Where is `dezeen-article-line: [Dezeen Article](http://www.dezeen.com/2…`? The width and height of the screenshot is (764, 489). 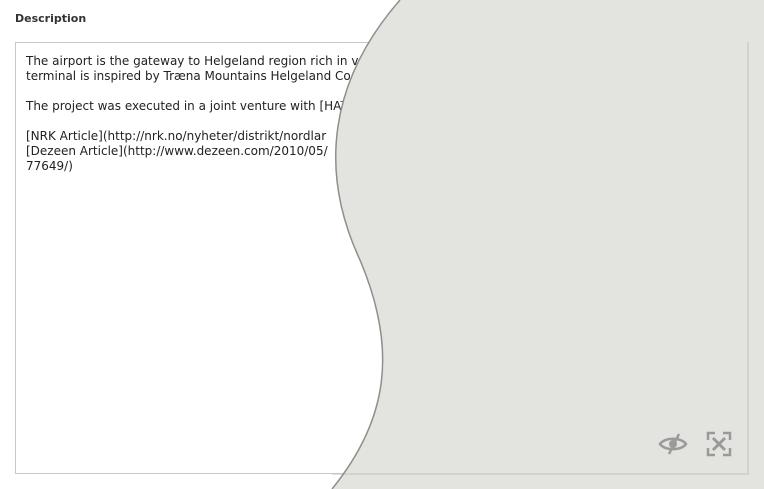
dezeen-article-line: [Dezeen Article](http://www.dezeen.com/2… is located at coordinates (177, 151).